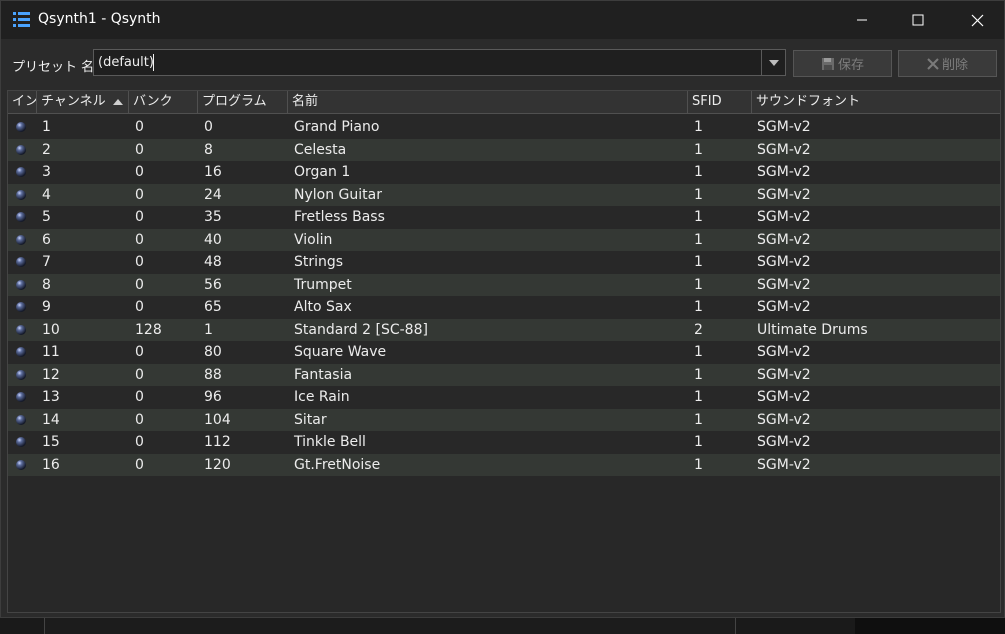 The width and height of the screenshot is (1005, 634). Describe the element at coordinates (504, 194) in the screenshot. I see `table-row: 4 0 24 Nylon Guitar 1 SGM-v2` at that location.